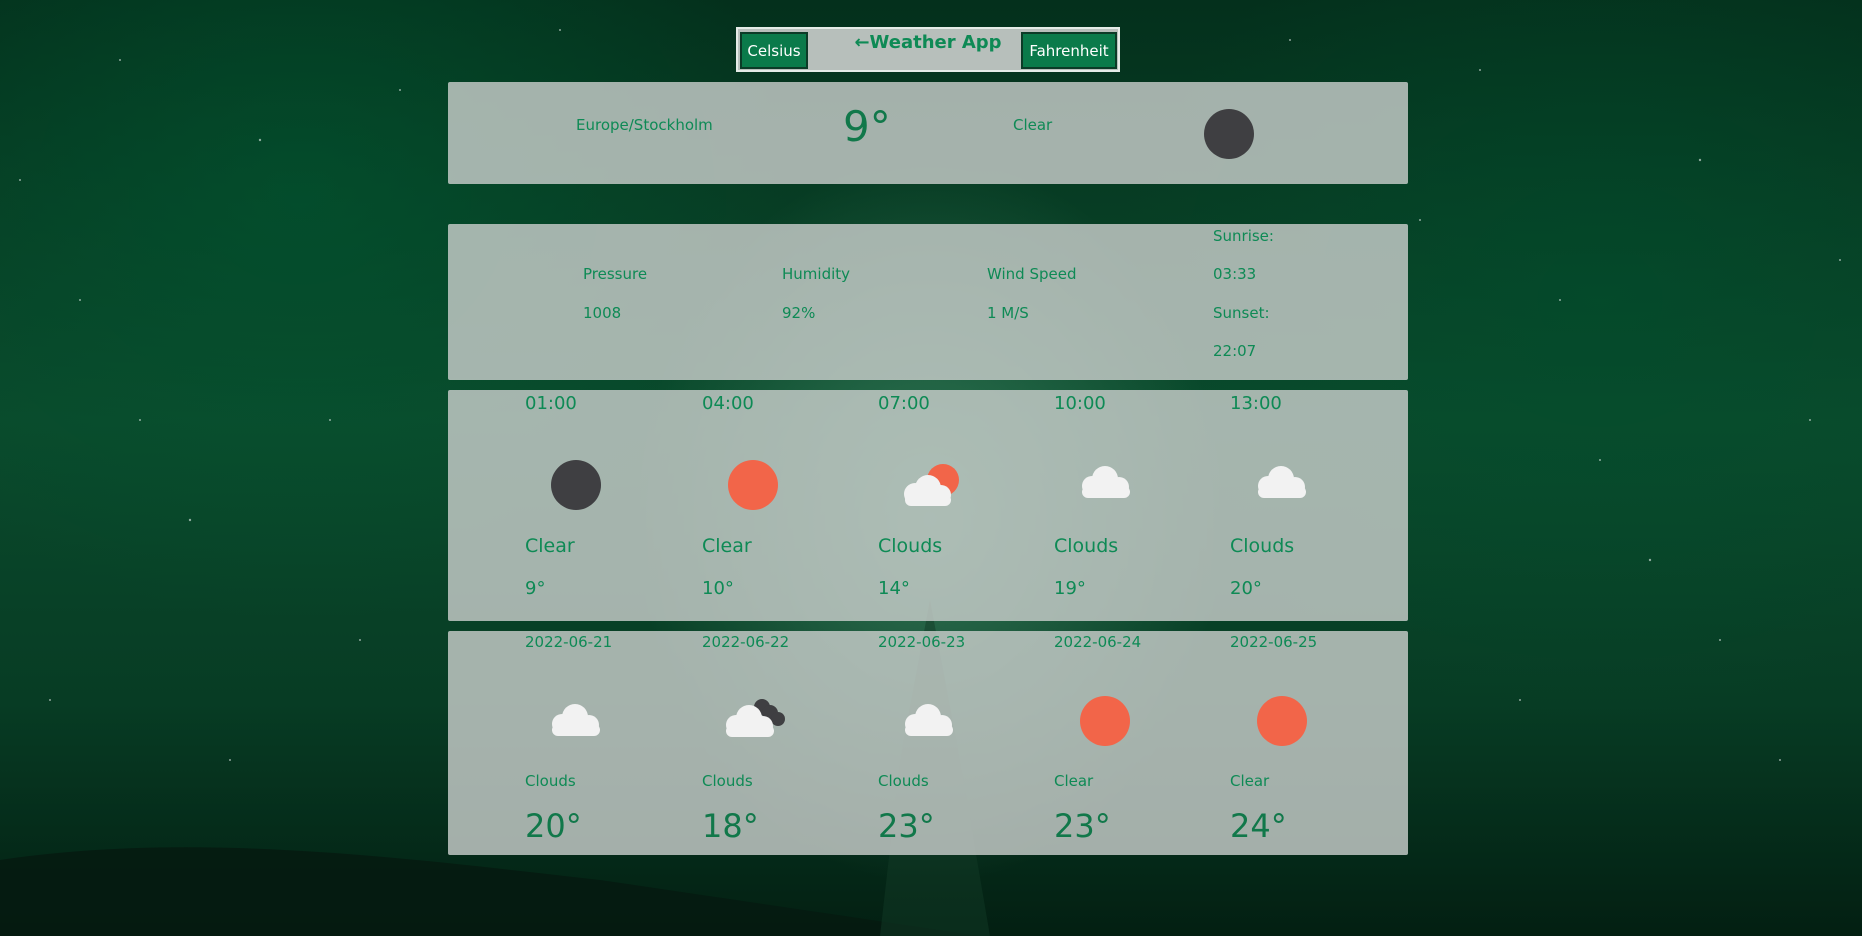 The image size is (1862, 936). Describe the element at coordinates (799, 313) in the screenshot. I see `humidity-value: 92%` at that location.